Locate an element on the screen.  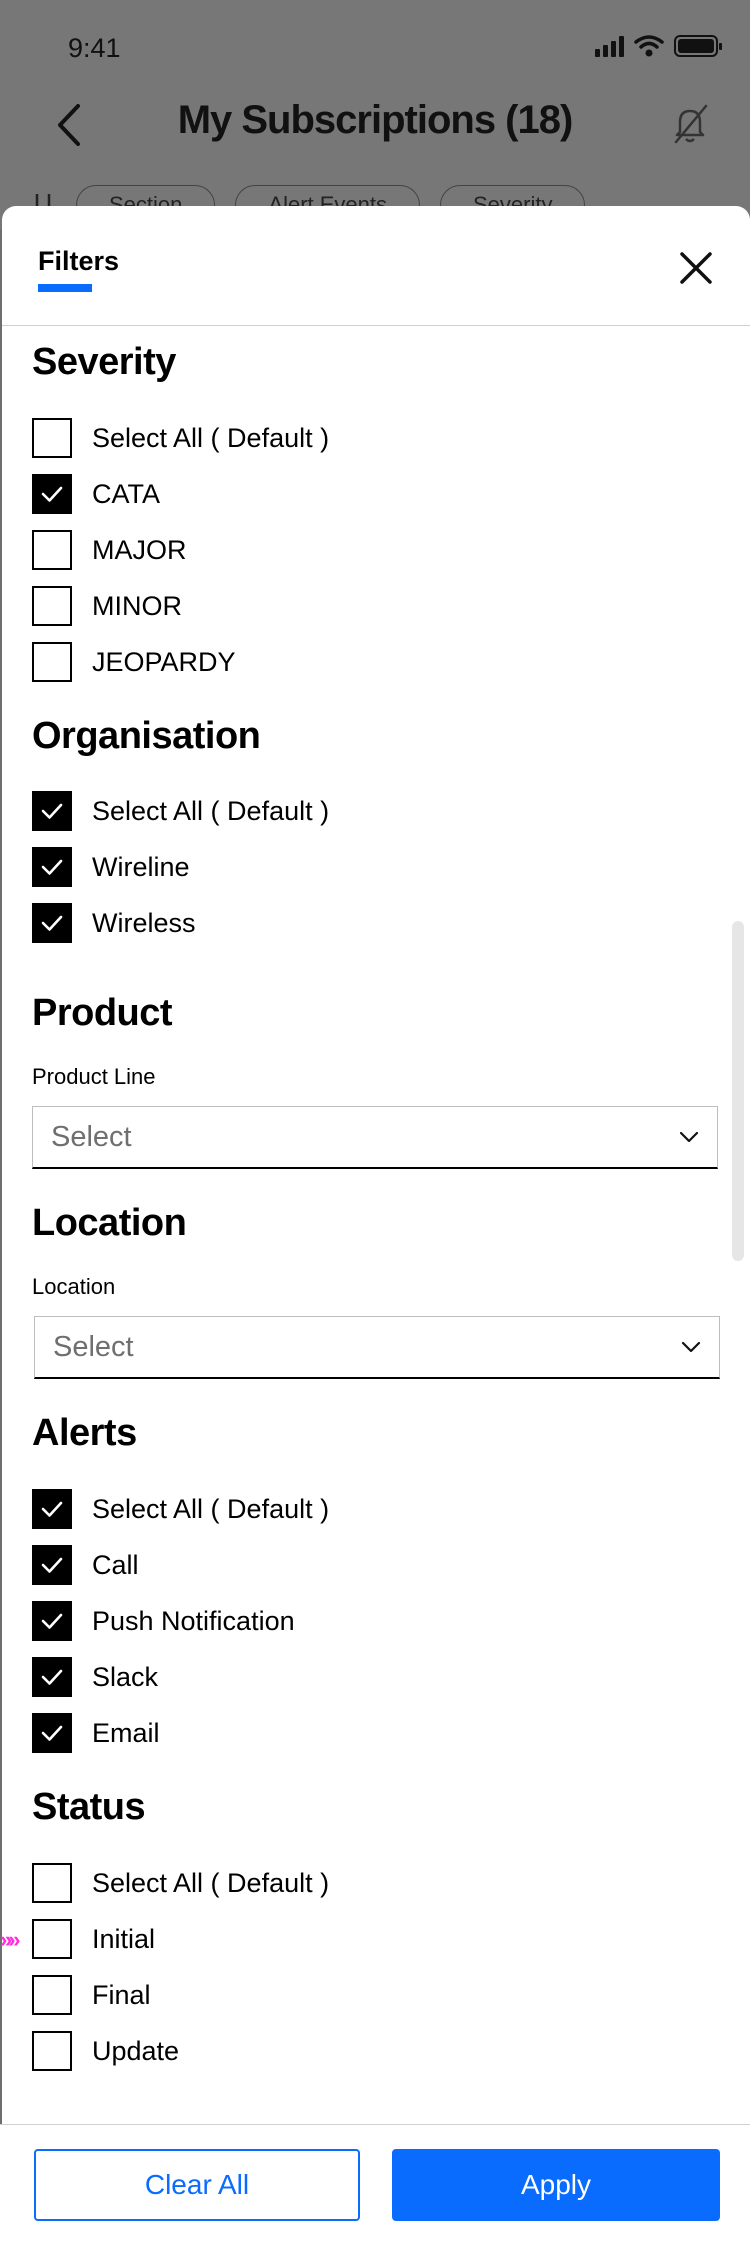
checkbox-severity-major: MAJOR is located at coordinates (109, 550).